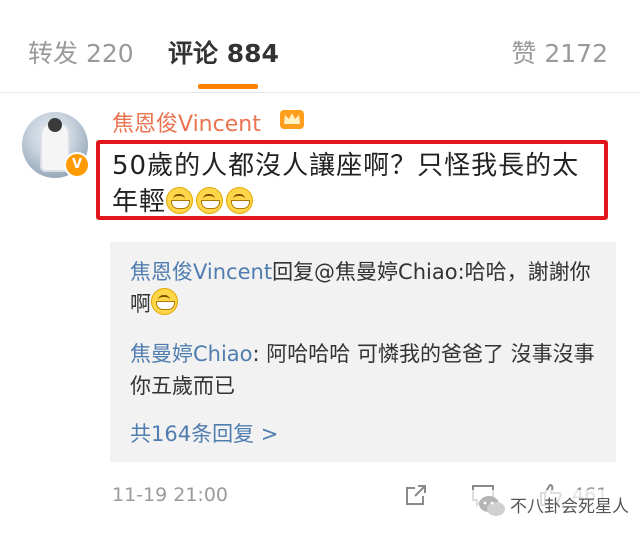  Describe the element at coordinates (569, 507) in the screenshot. I see `watermark-text: 不八卦会死星人` at that location.